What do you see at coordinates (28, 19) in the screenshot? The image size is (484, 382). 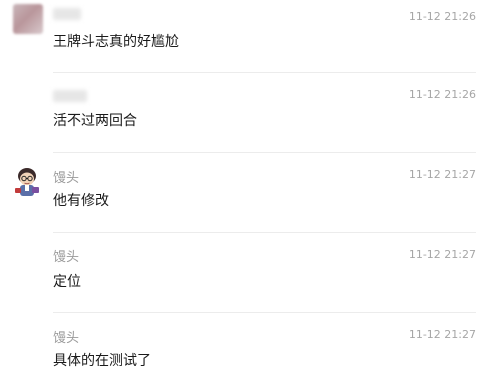 I see `avatar` at bounding box center [28, 19].